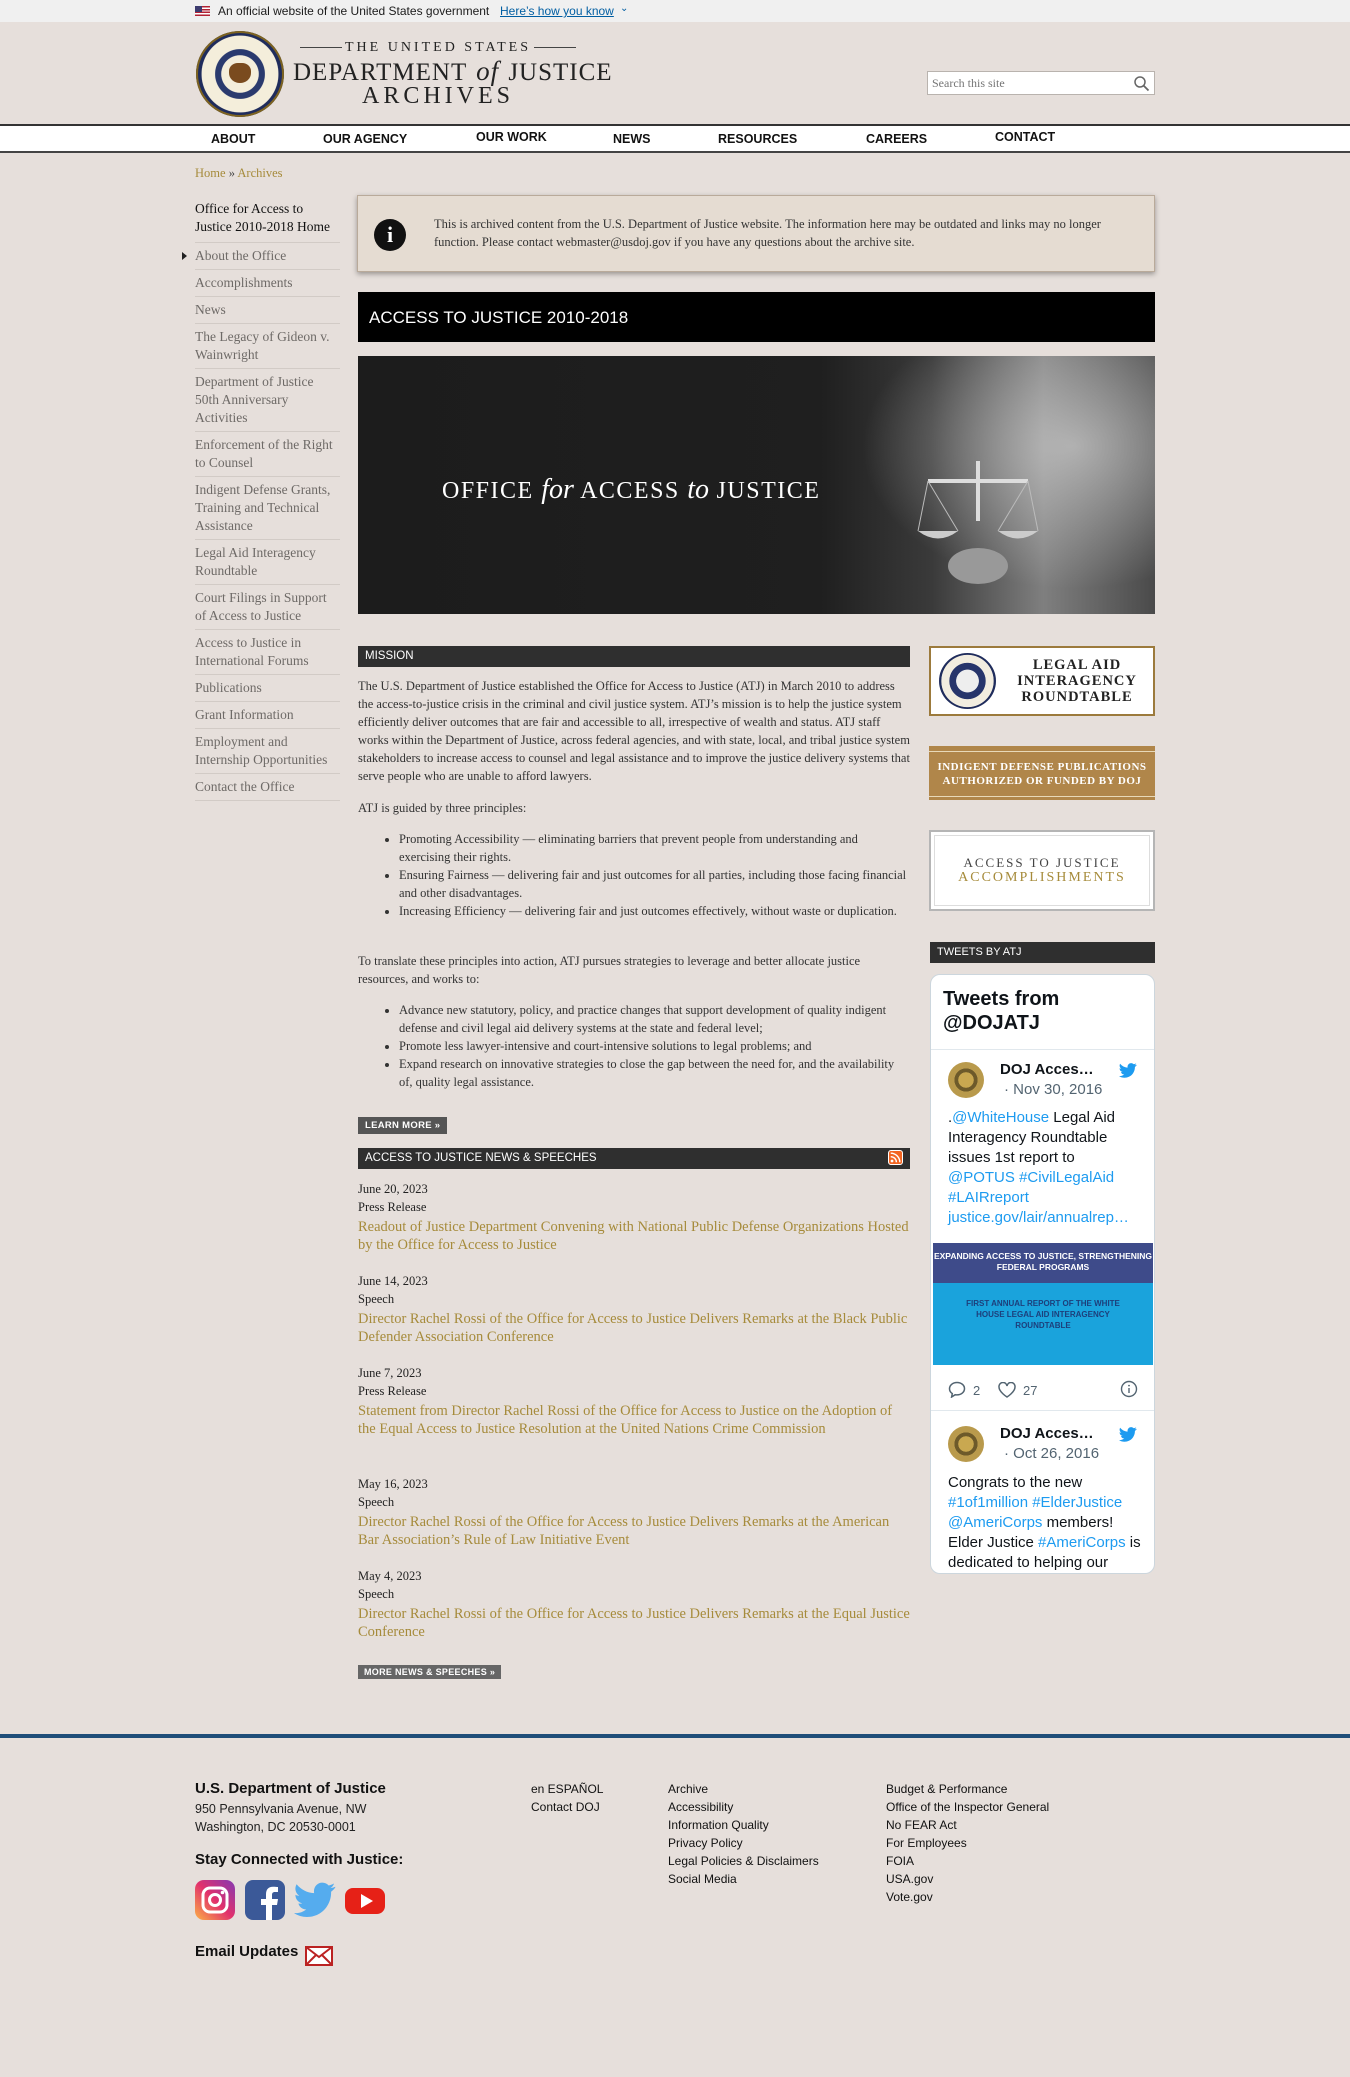 The image size is (1350, 2077). I want to click on footer-link-usa-gov: USA.gov, so click(967, 1879).